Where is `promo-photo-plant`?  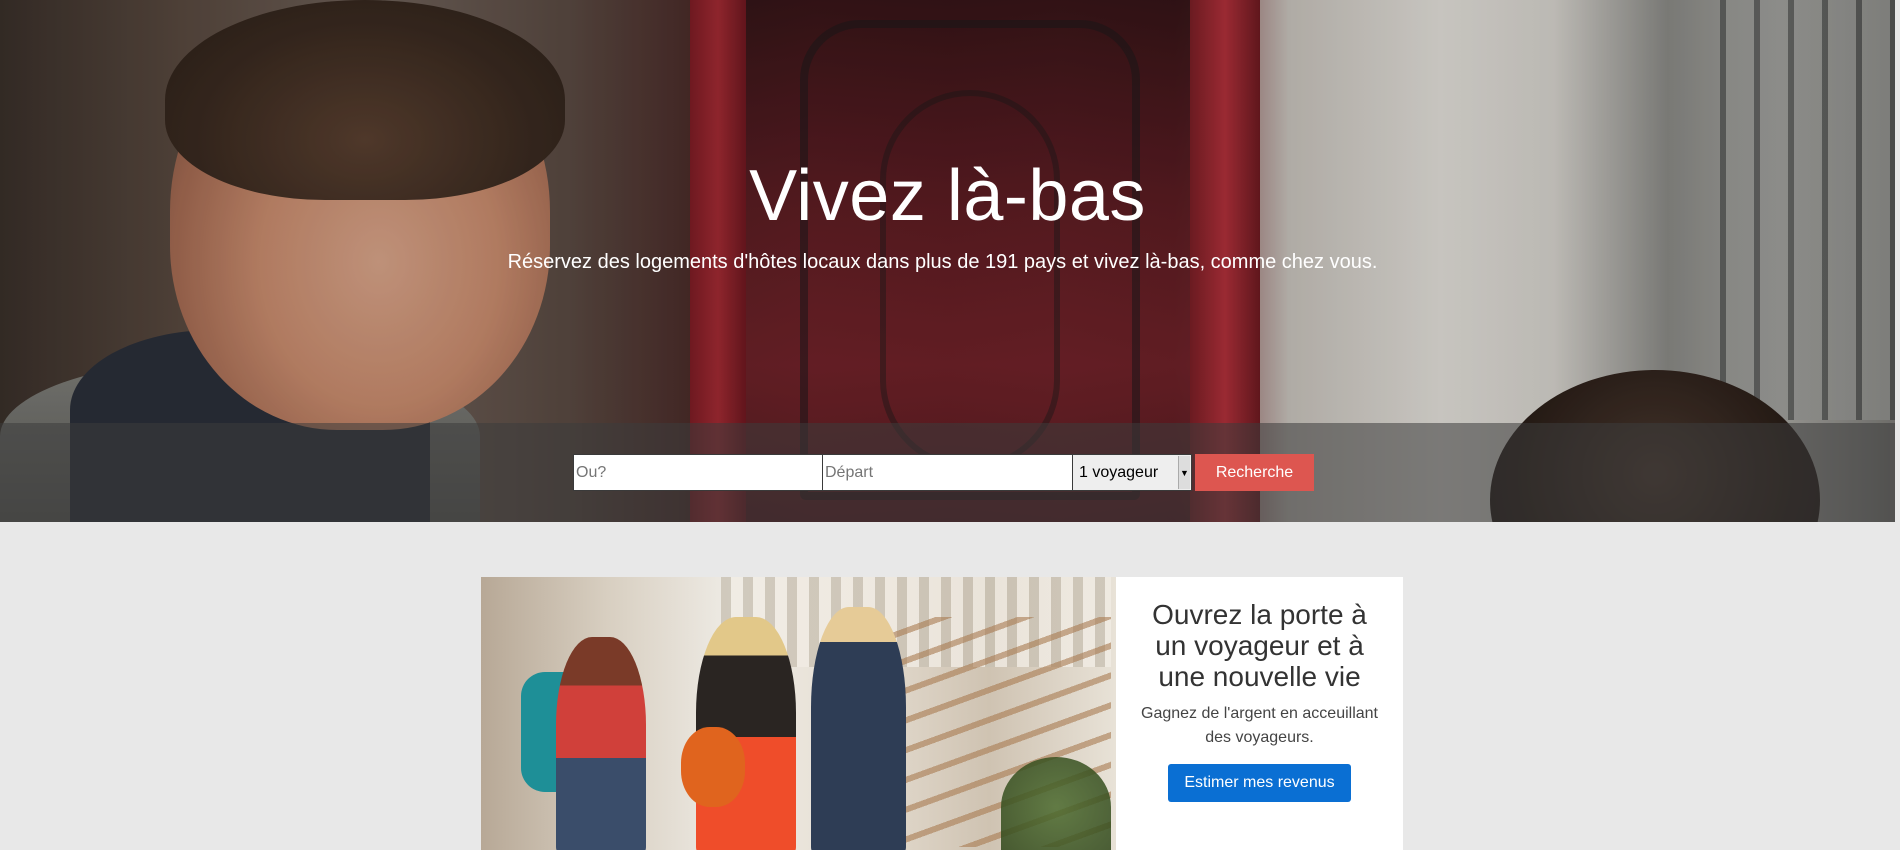 promo-photo-plant is located at coordinates (1056, 803).